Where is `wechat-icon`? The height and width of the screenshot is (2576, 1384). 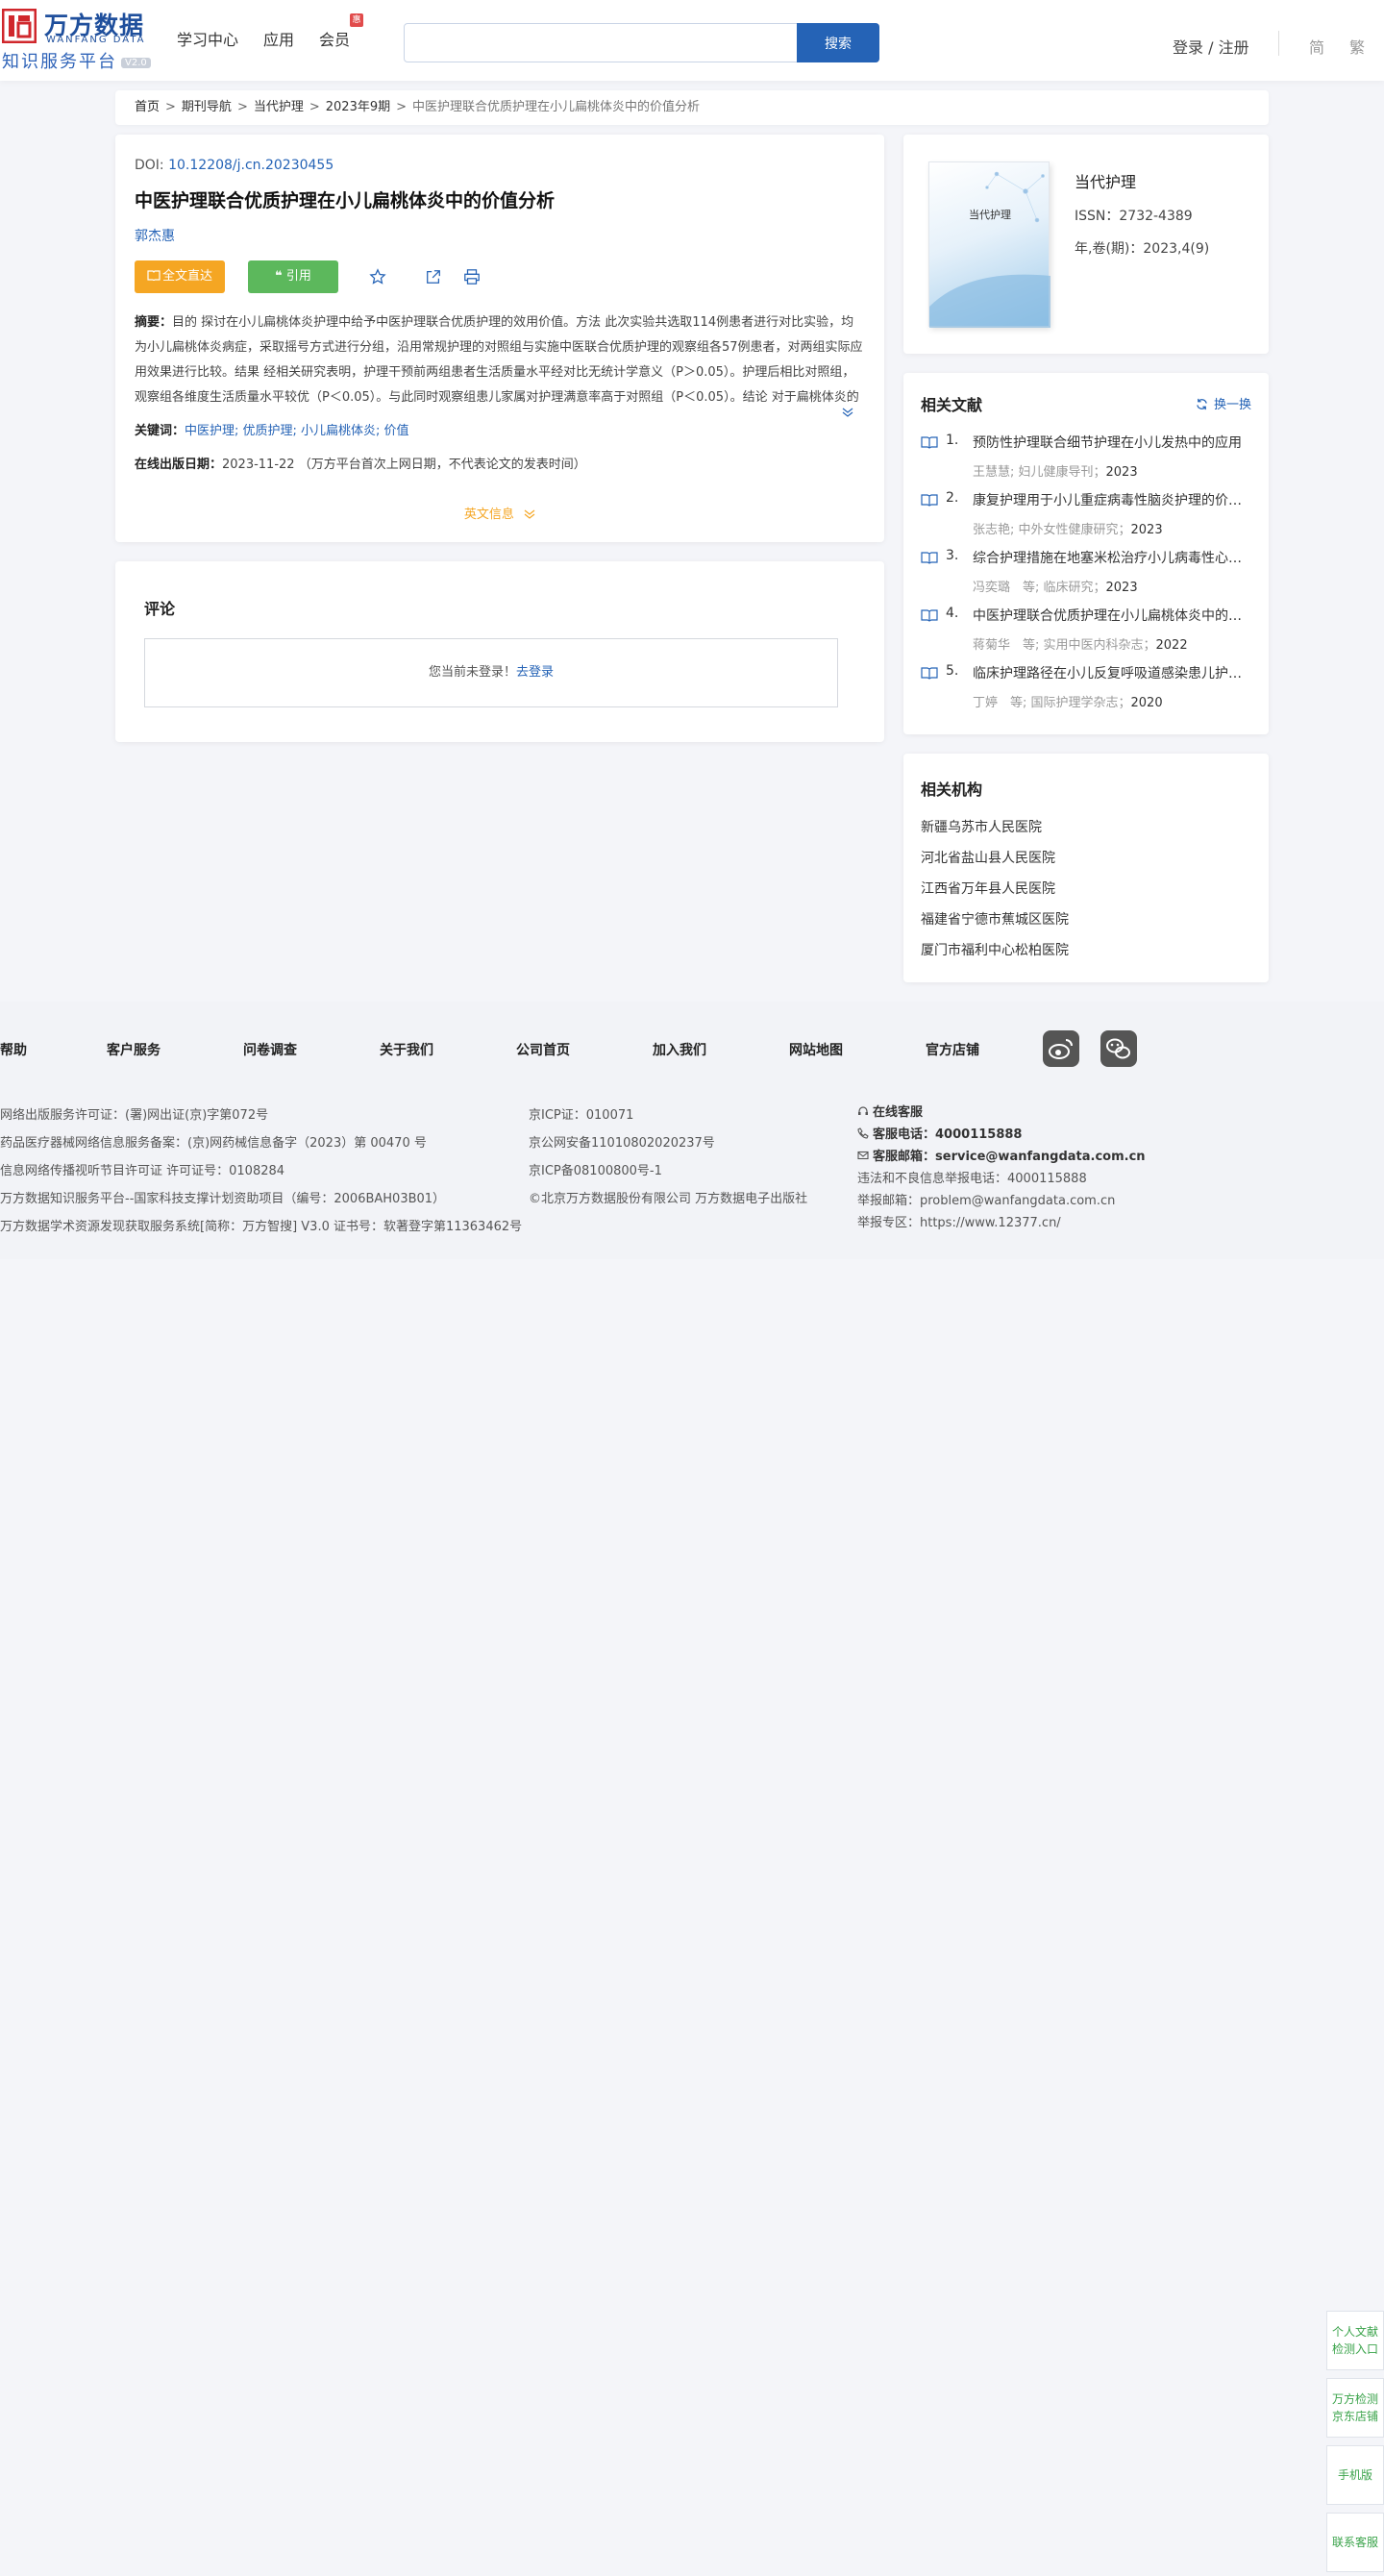
wechat-icon is located at coordinates (1118, 1048).